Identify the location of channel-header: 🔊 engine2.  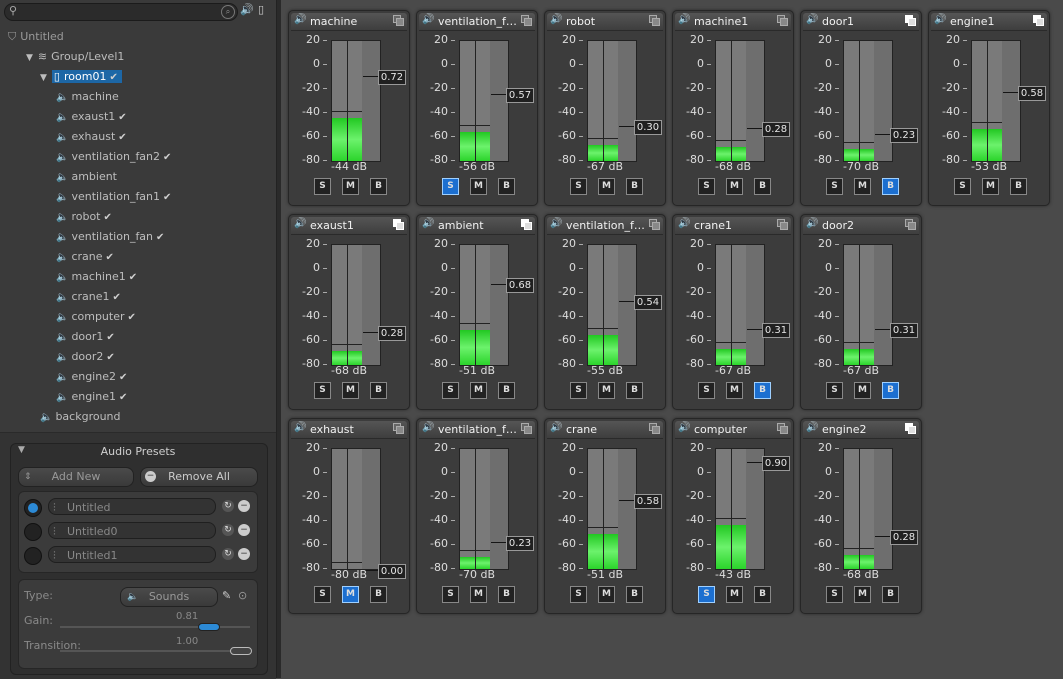
(861, 430).